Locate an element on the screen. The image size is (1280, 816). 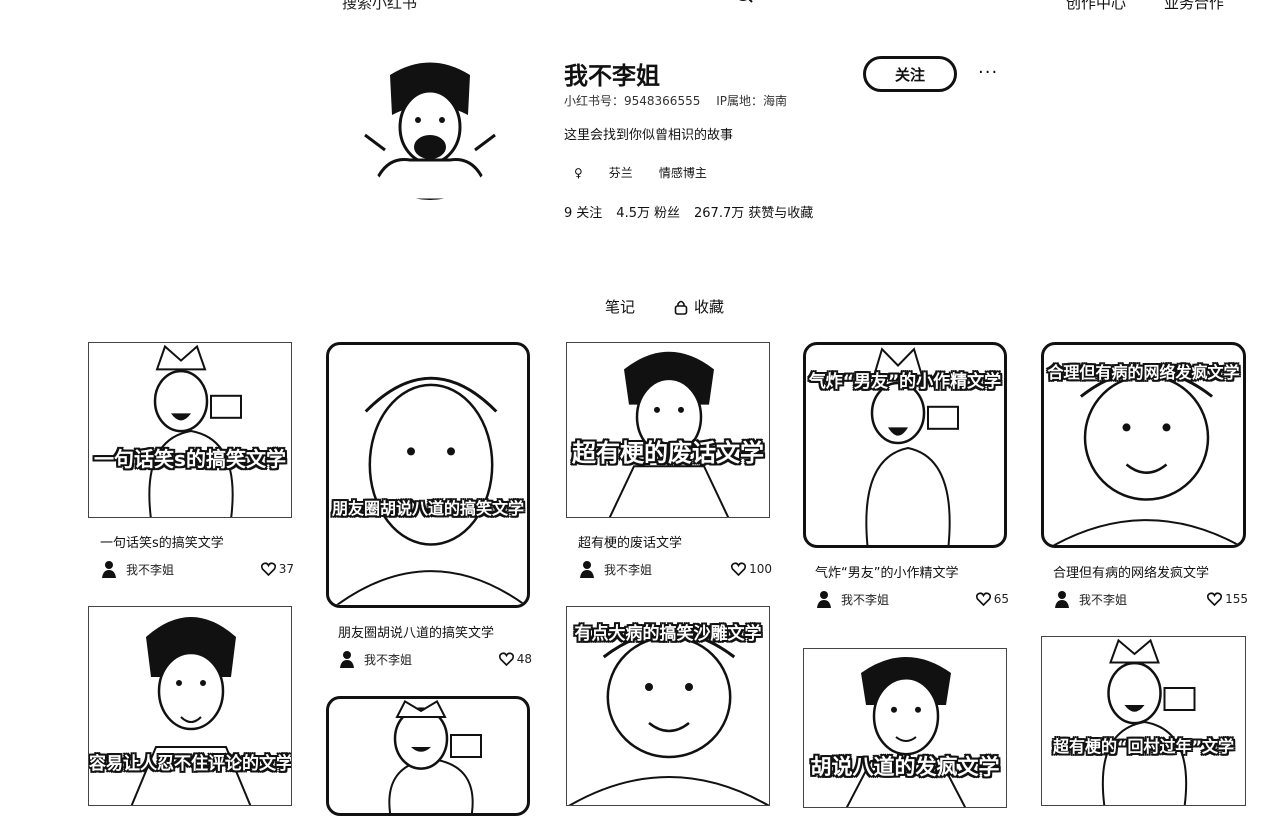
cover-text: 一句话笑s的搞笑文学 is located at coordinates (190, 459).